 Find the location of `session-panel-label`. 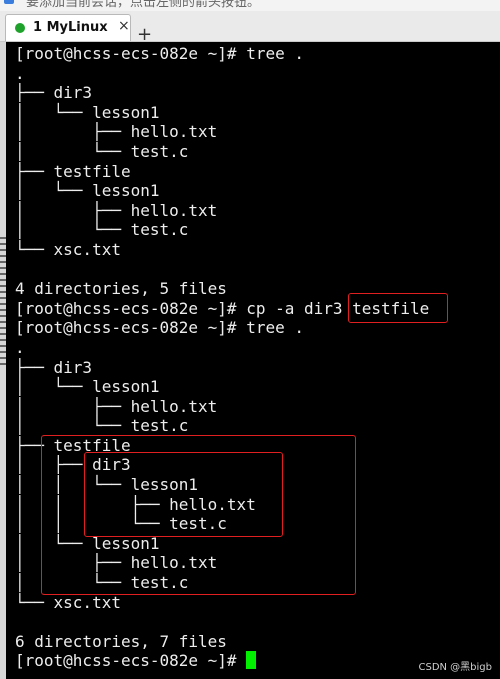

session-panel-label is located at coordinates (3, 302).